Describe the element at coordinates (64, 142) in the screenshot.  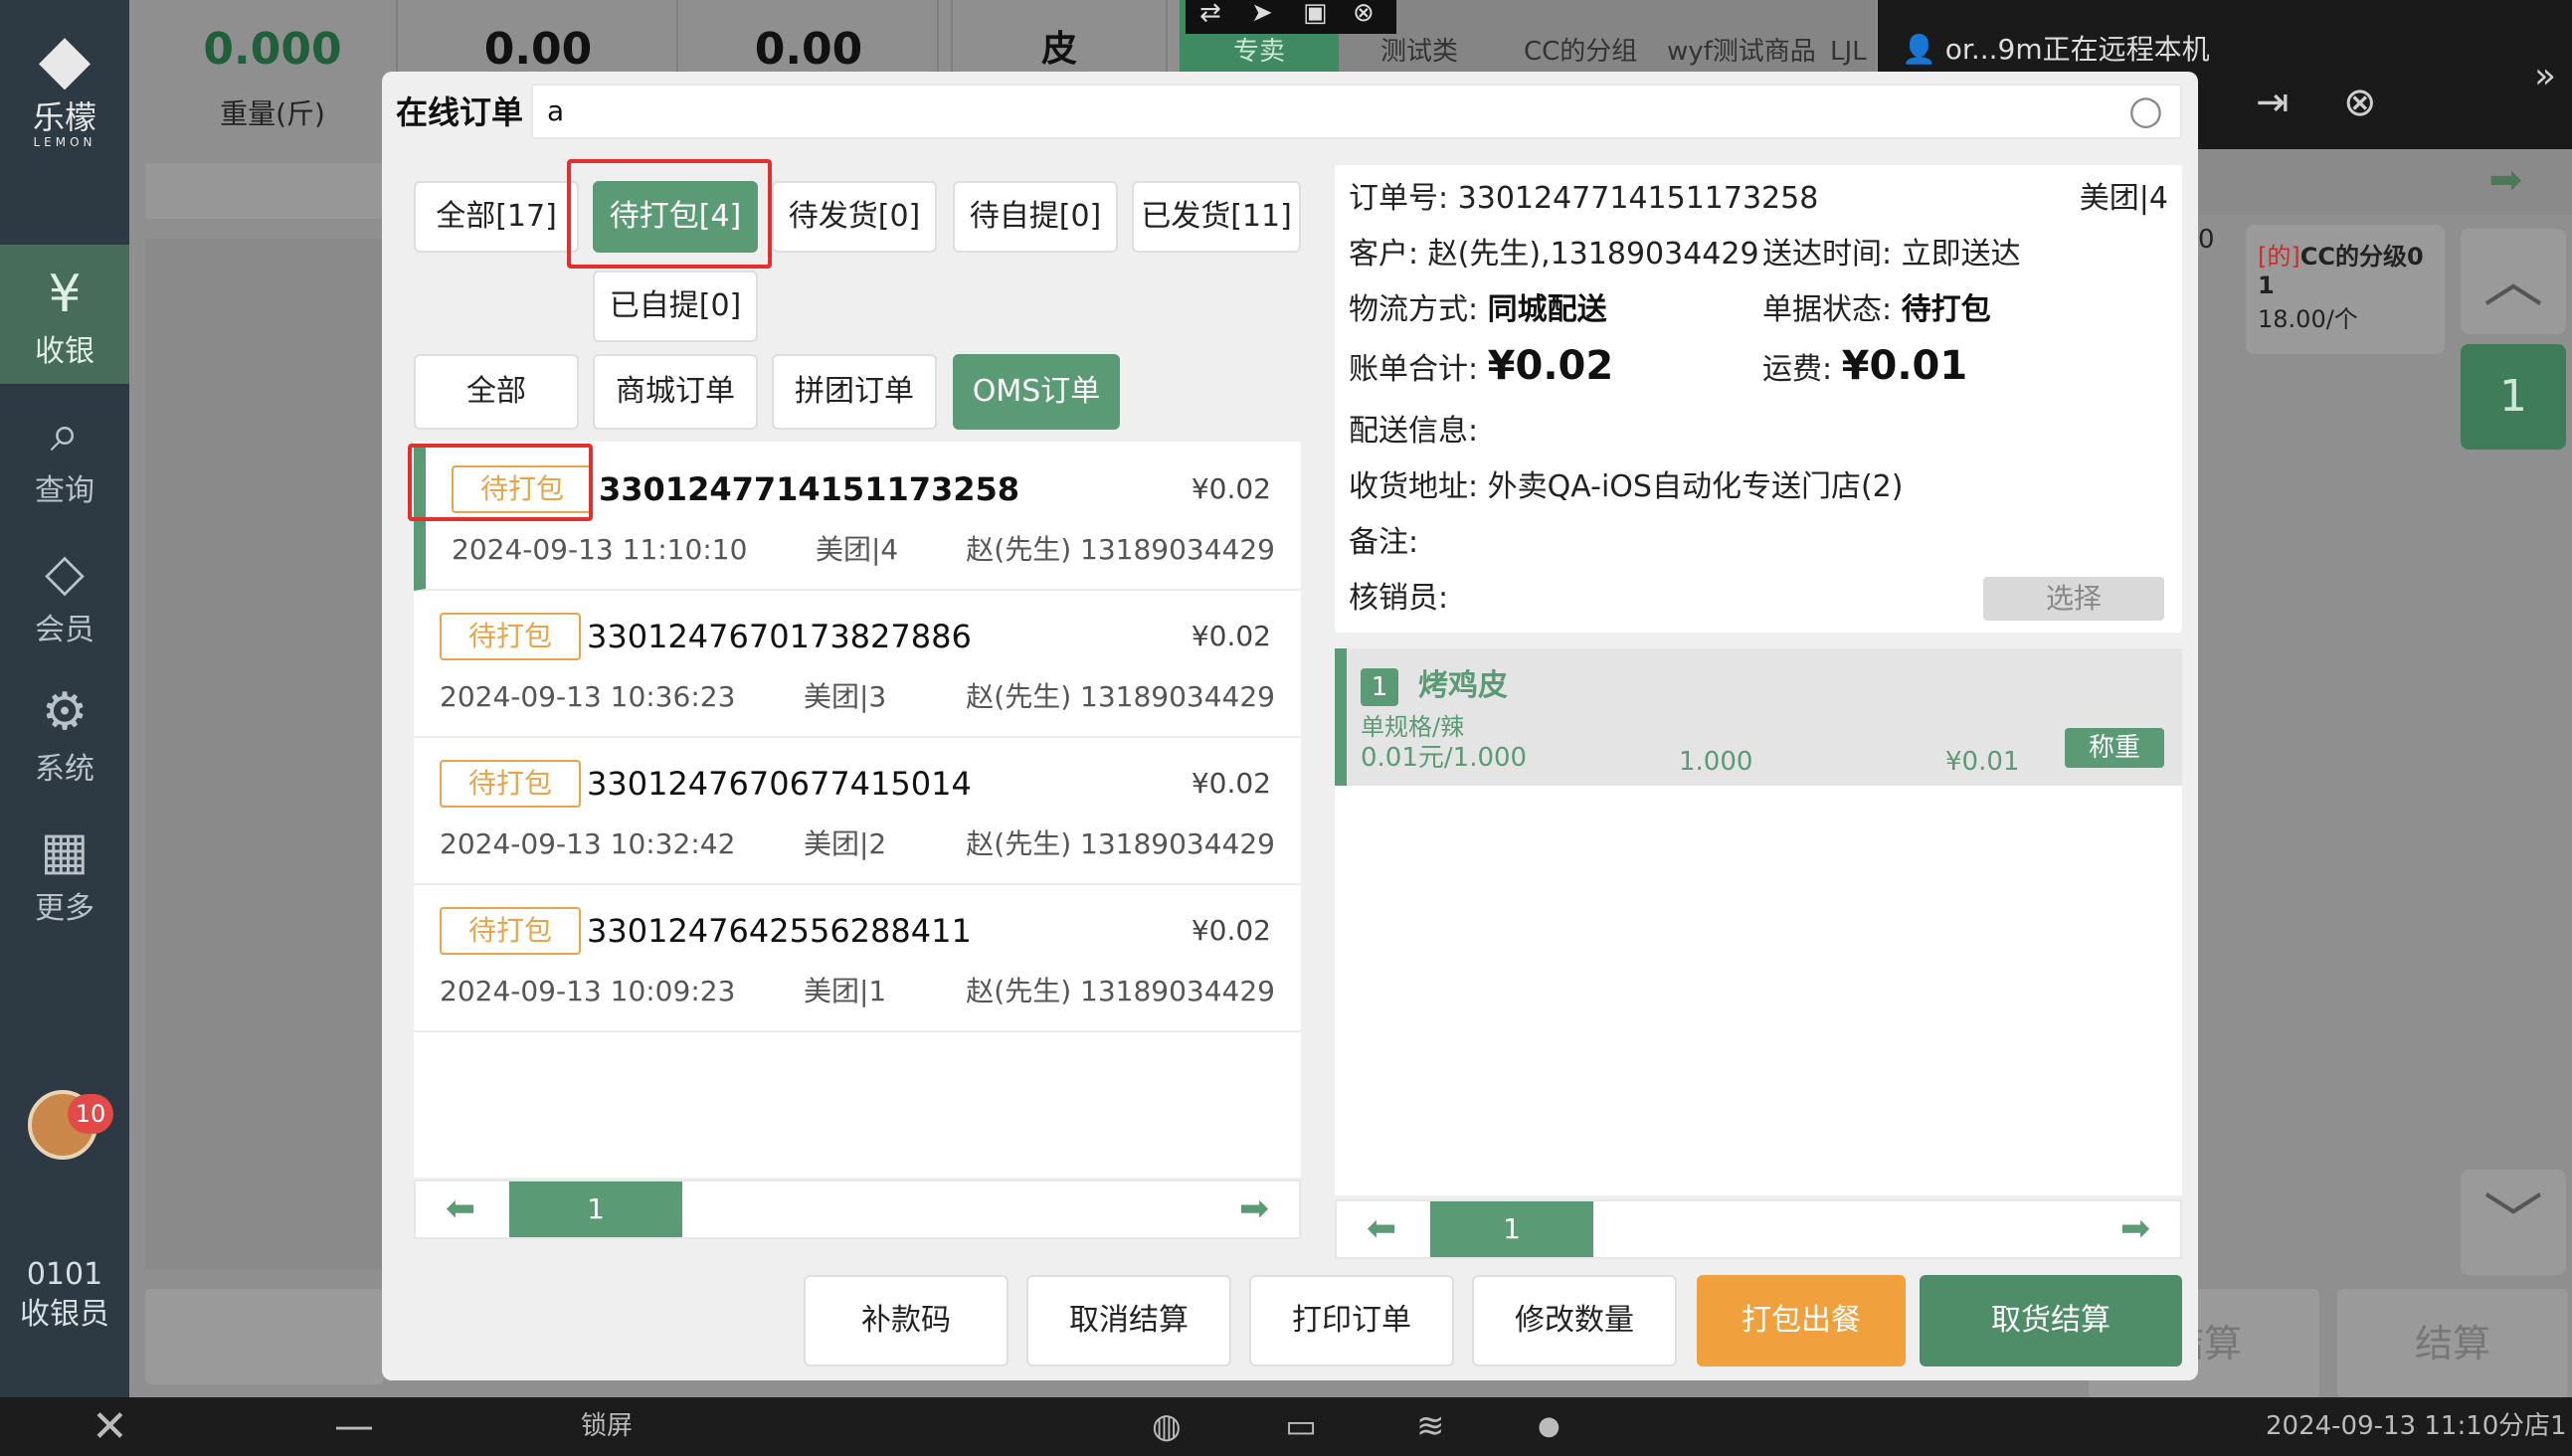
I see `logo-sub: LEMON` at that location.